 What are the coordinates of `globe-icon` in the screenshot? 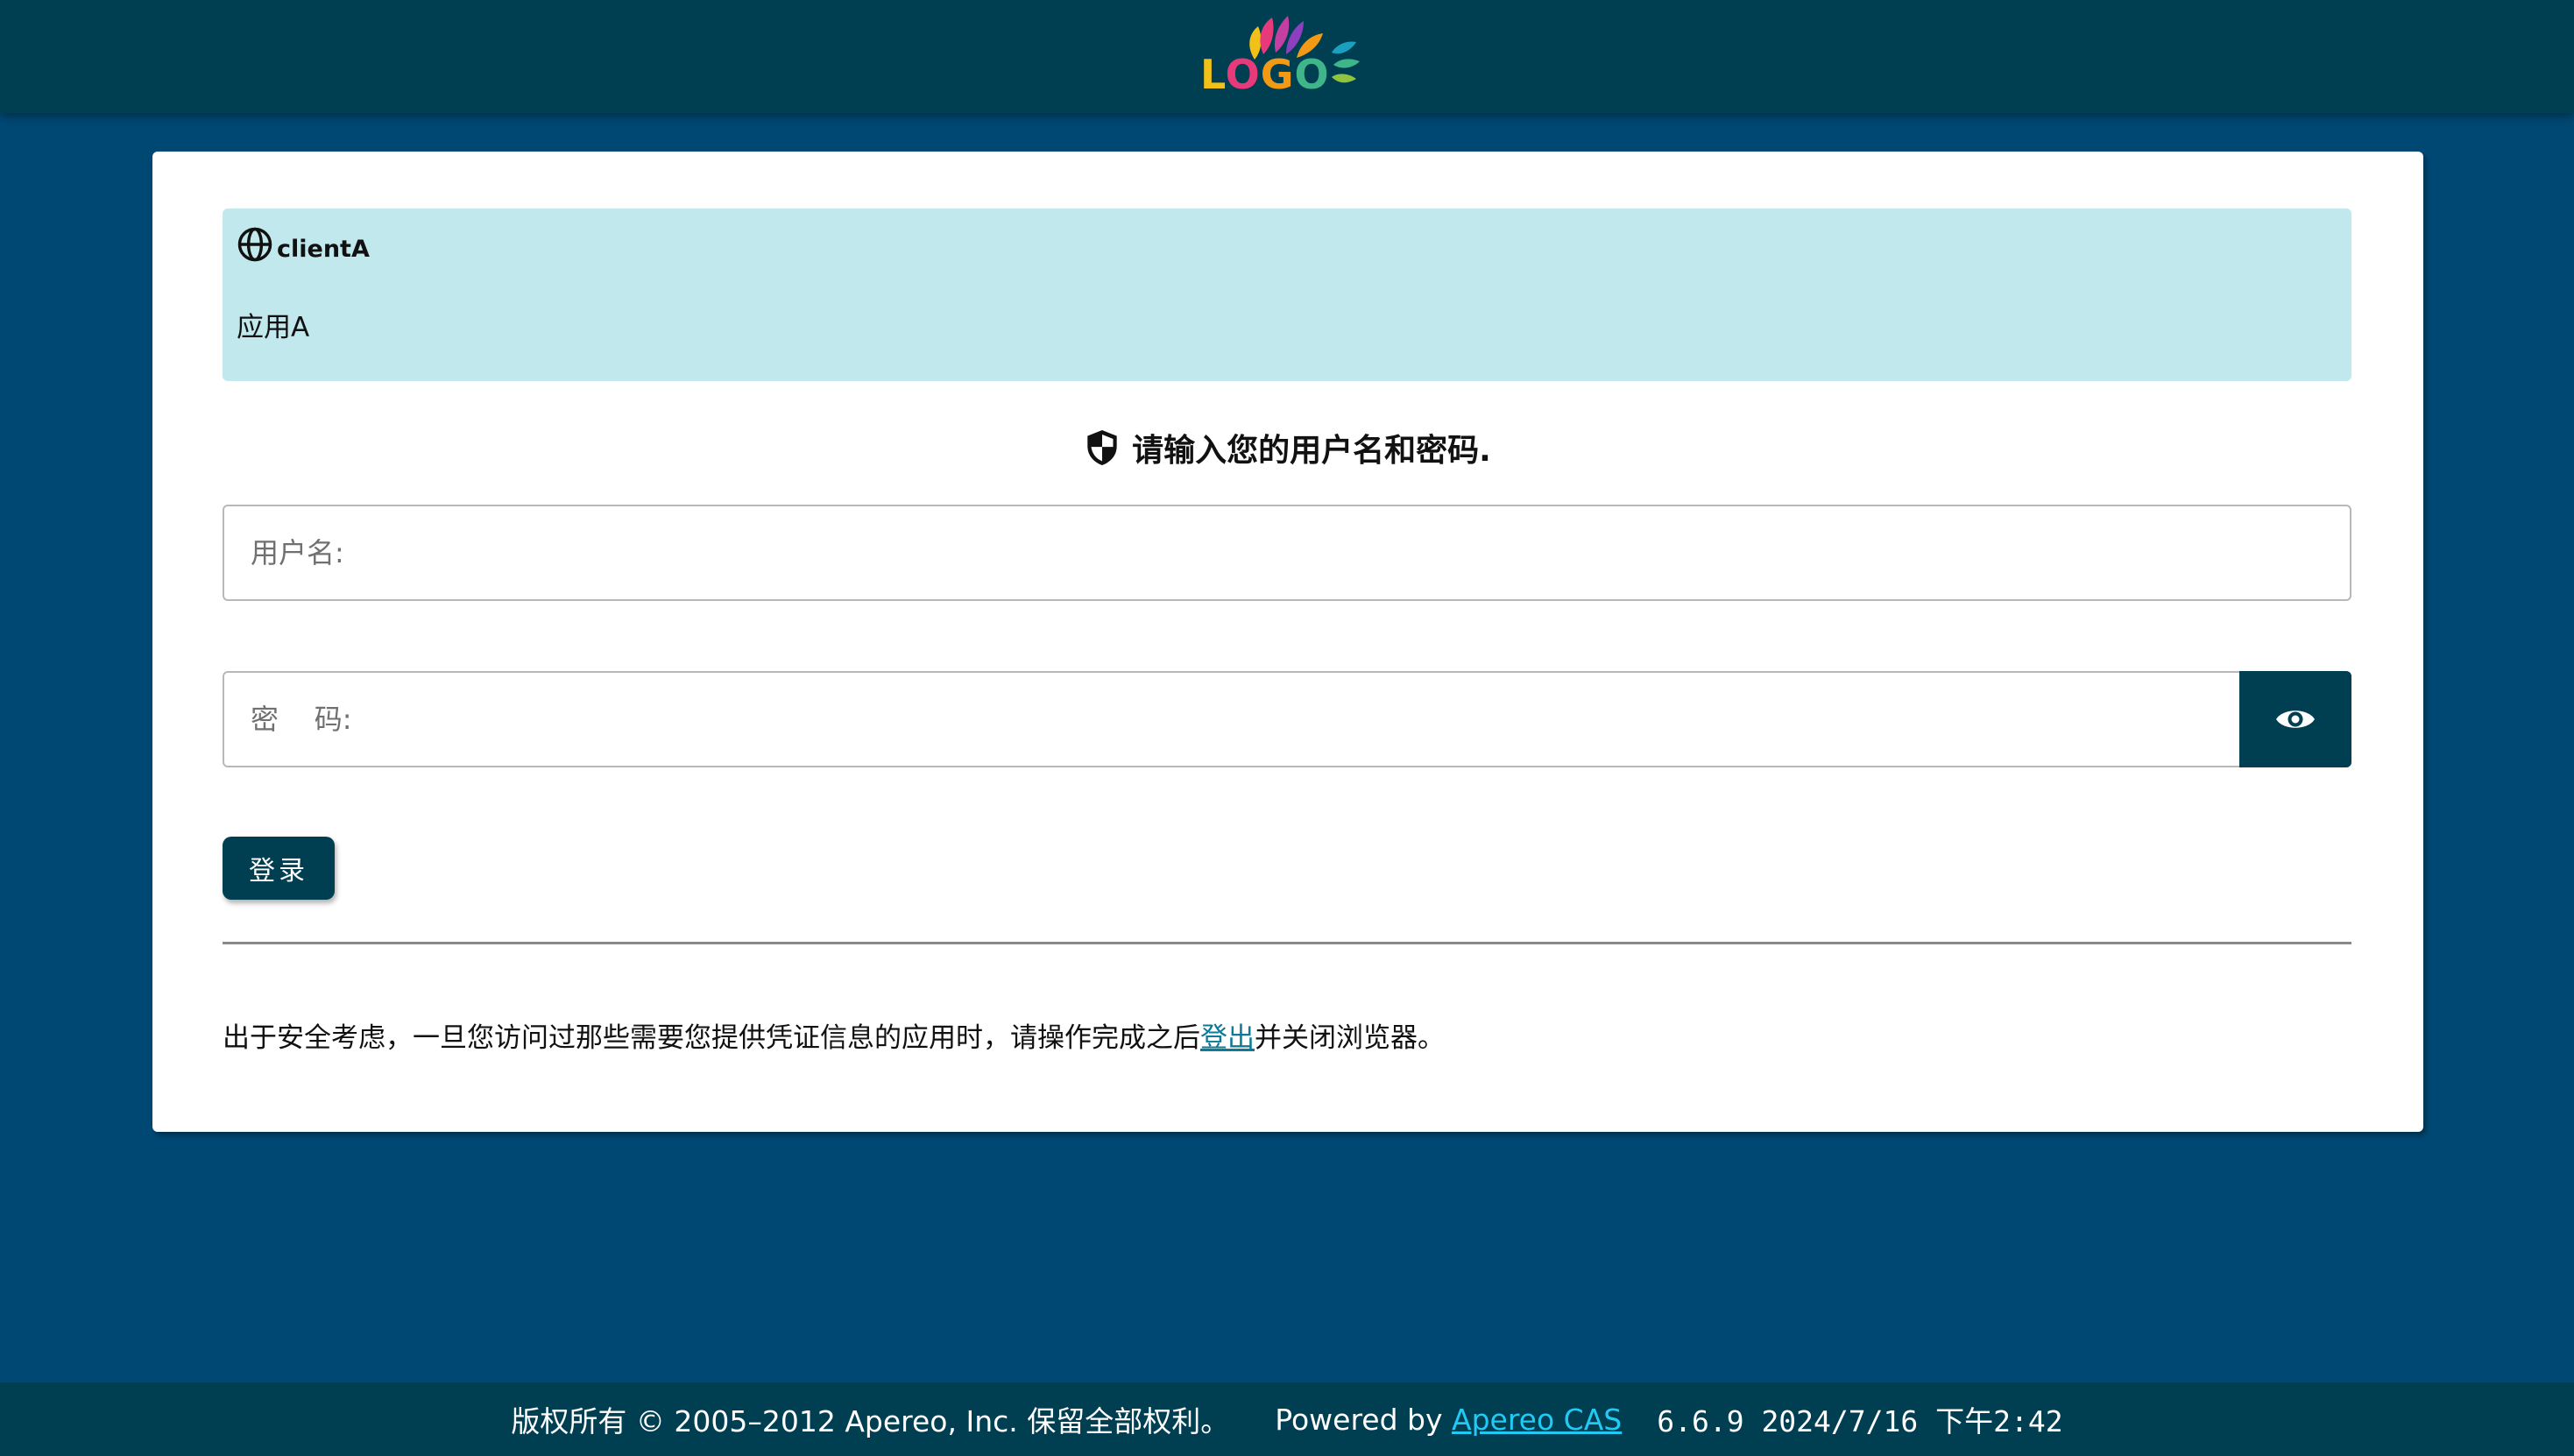 It's located at (255, 244).